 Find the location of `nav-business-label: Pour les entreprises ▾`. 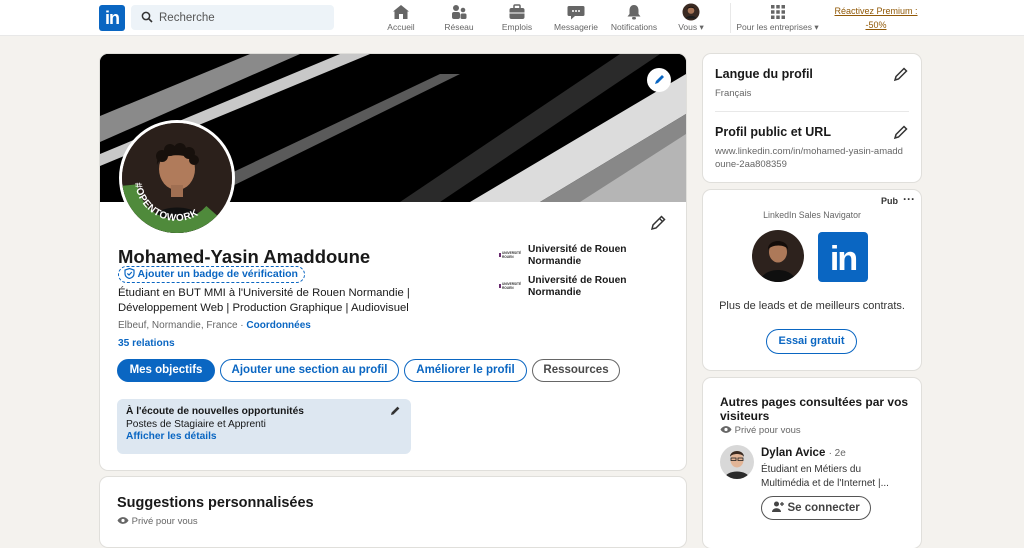

nav-business-label: Pour les entreprises ▾ is located at coordinates (777, 27).